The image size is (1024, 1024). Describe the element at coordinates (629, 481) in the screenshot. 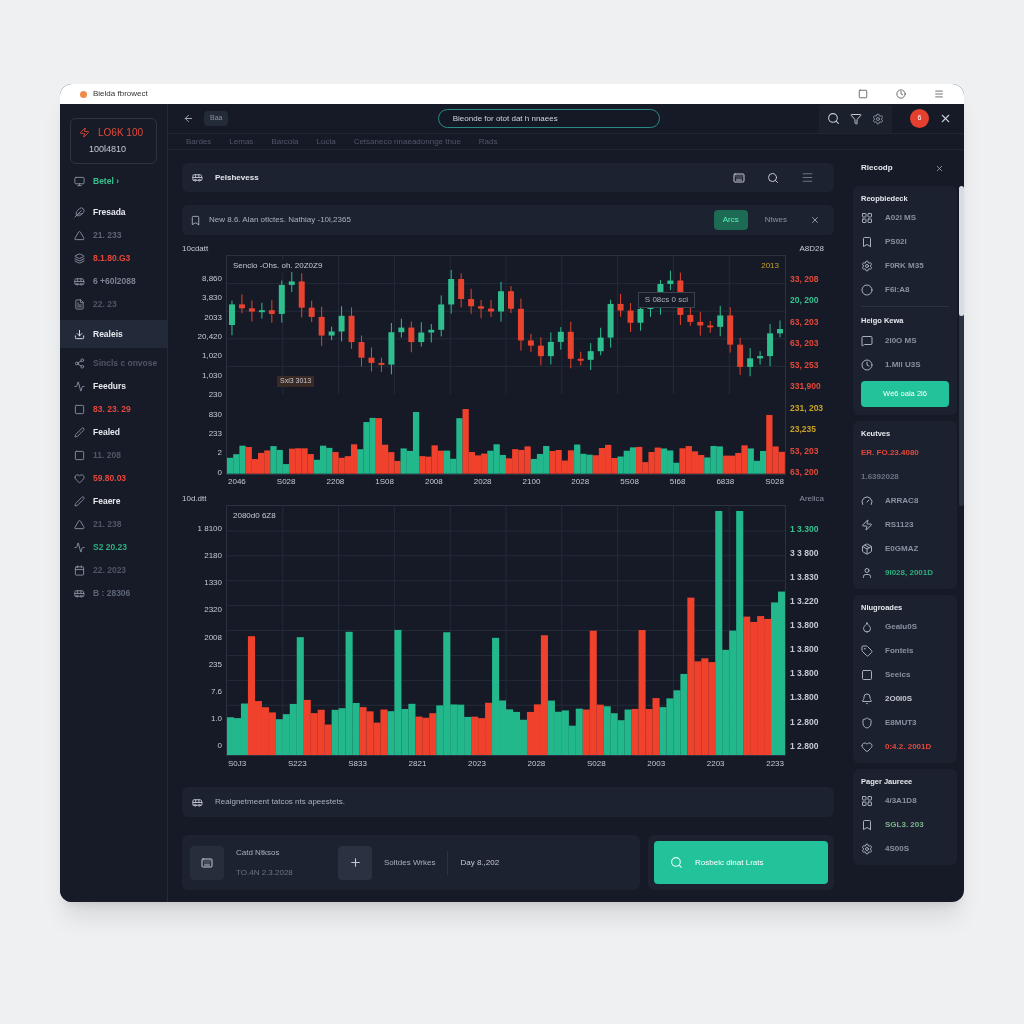

I see `axis-label: 5S08` at that location.